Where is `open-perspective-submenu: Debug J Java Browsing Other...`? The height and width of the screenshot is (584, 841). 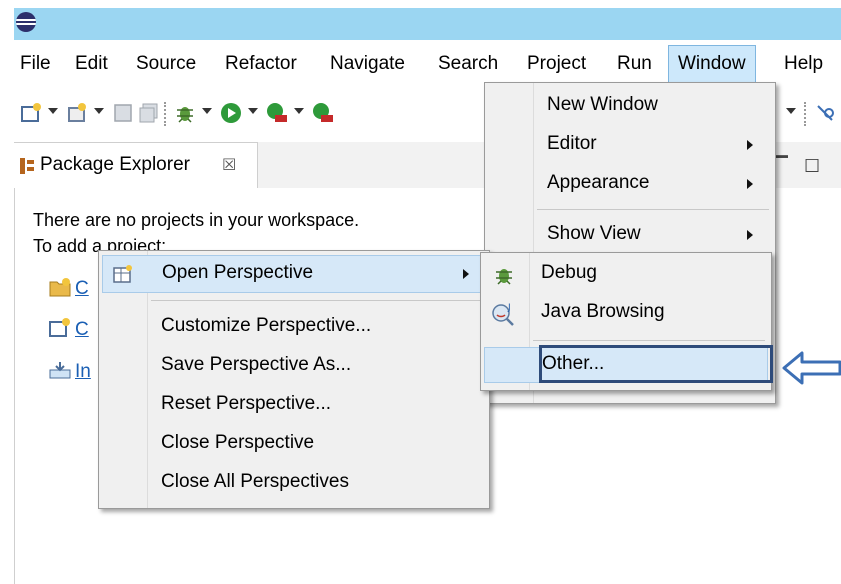
open-perspective-submenu: Debug J Java Browsing Other... is located at coordinates (626, 321).